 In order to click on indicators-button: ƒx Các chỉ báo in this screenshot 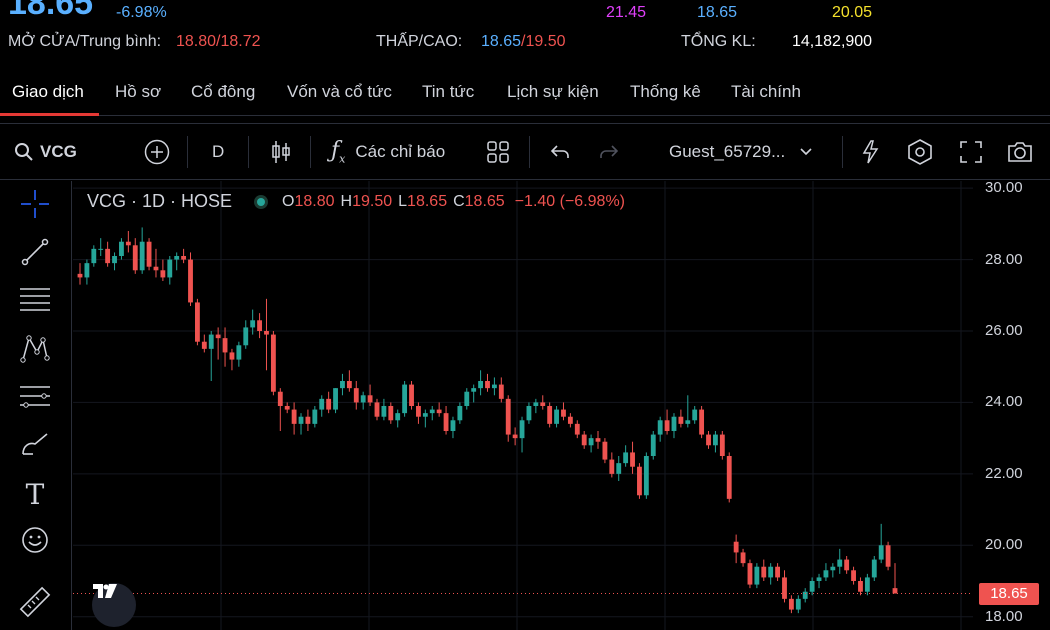, I will do `click(388, 152)`.